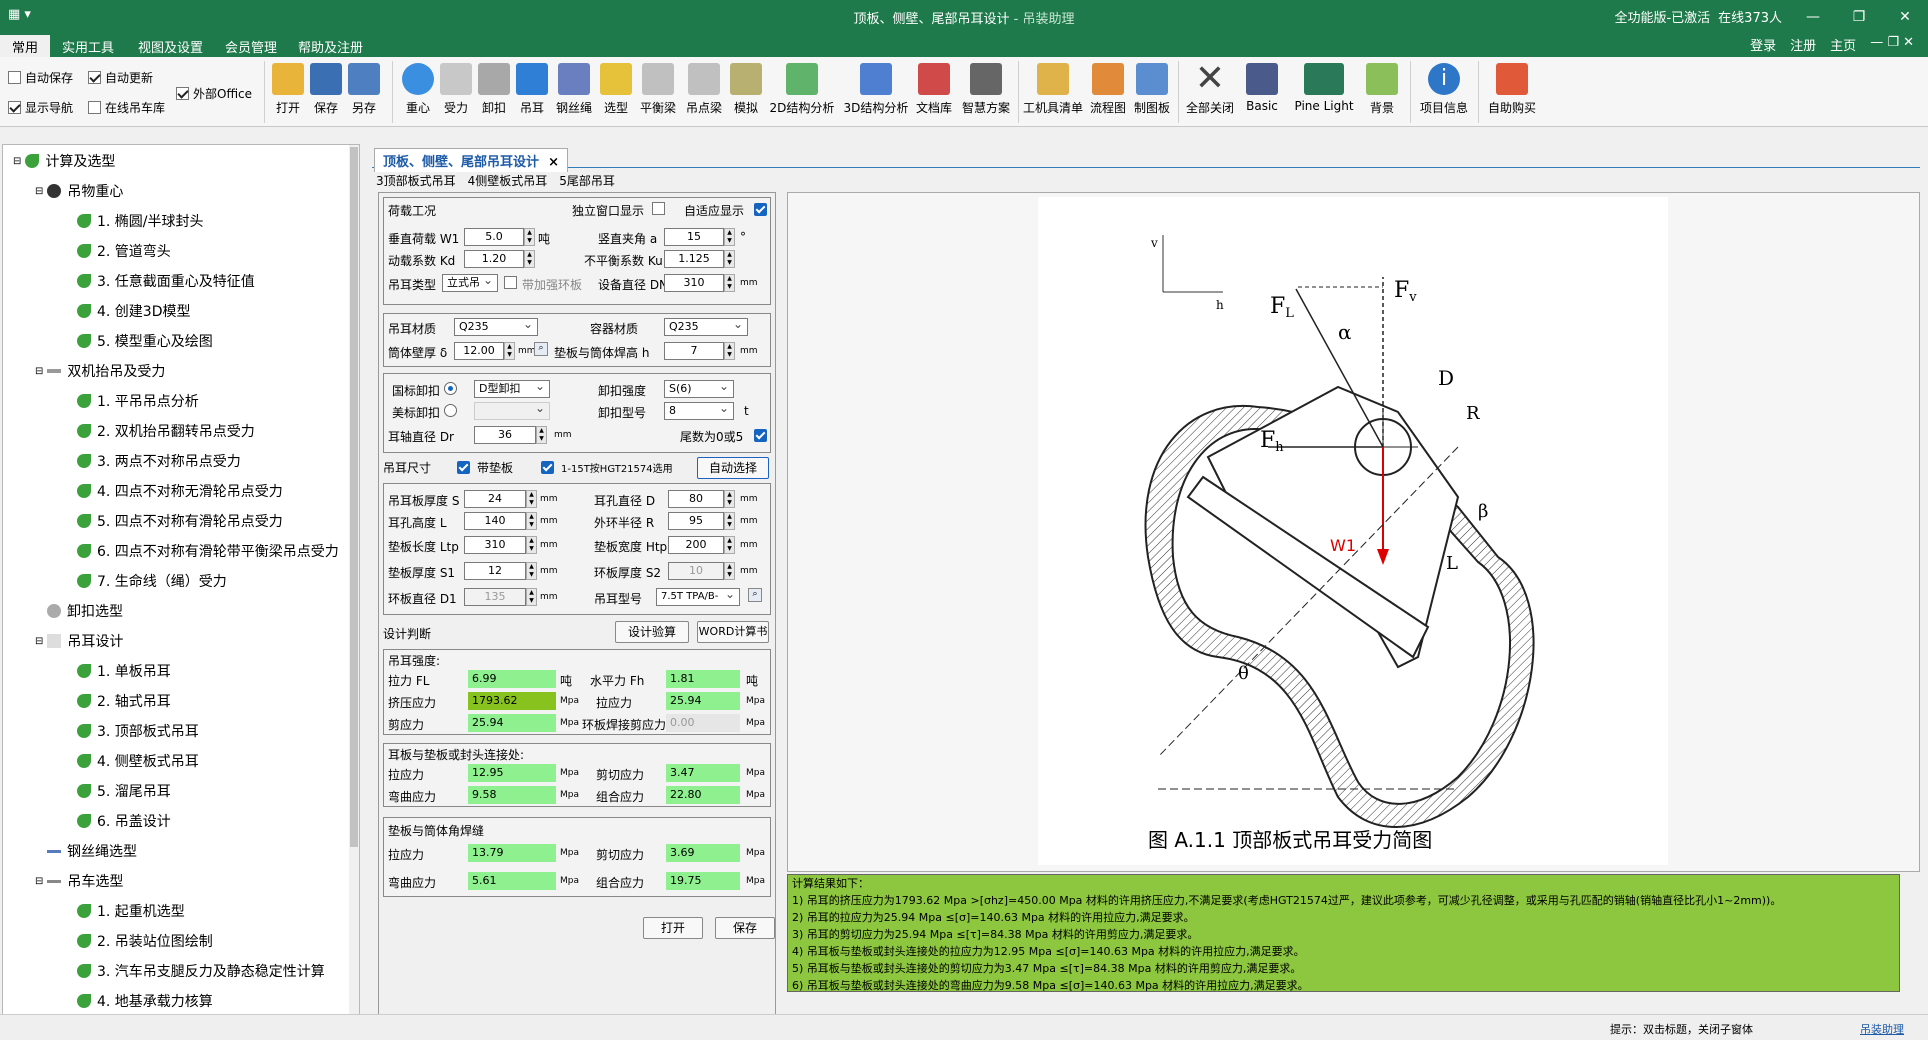 The width and height of the screenshot is (1928, 1040). I want to click on tree-scroll-thumb, so click(354, 497).